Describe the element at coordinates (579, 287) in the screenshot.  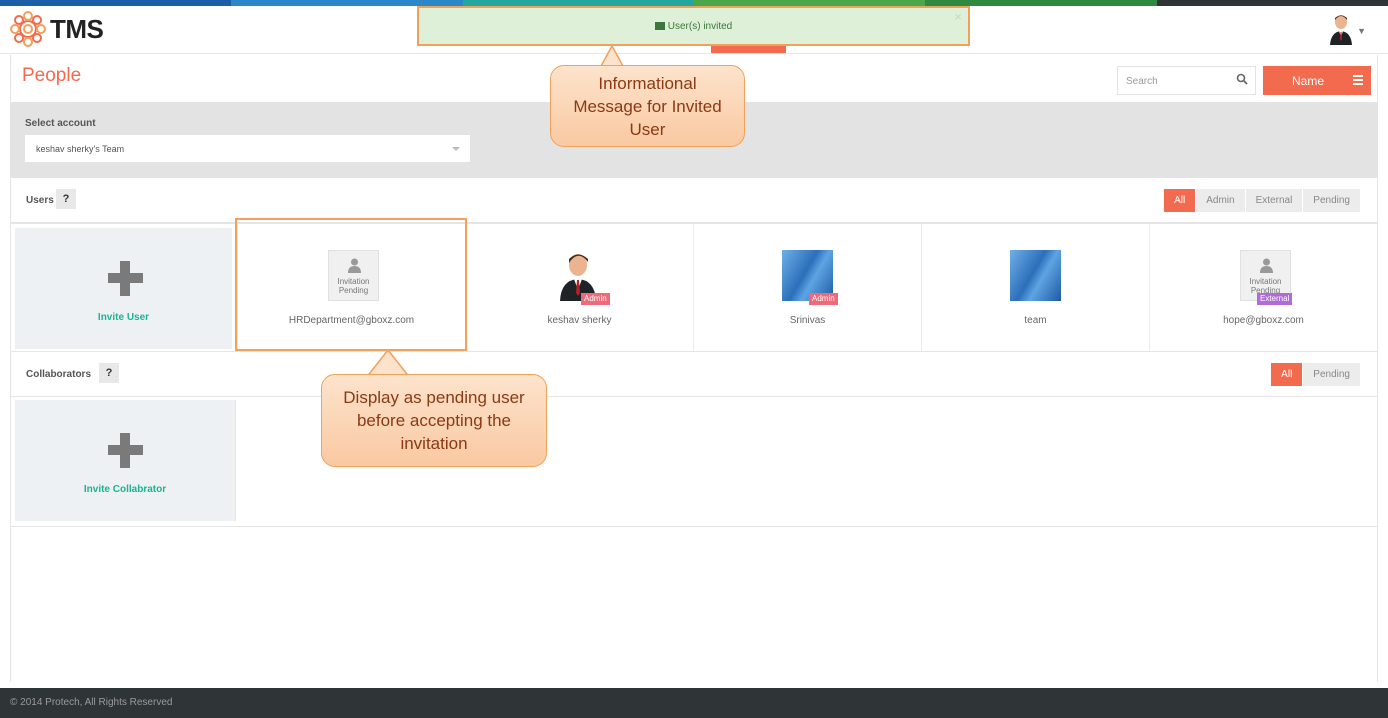
I see `user-card: Admin keshav sherky` at that location.